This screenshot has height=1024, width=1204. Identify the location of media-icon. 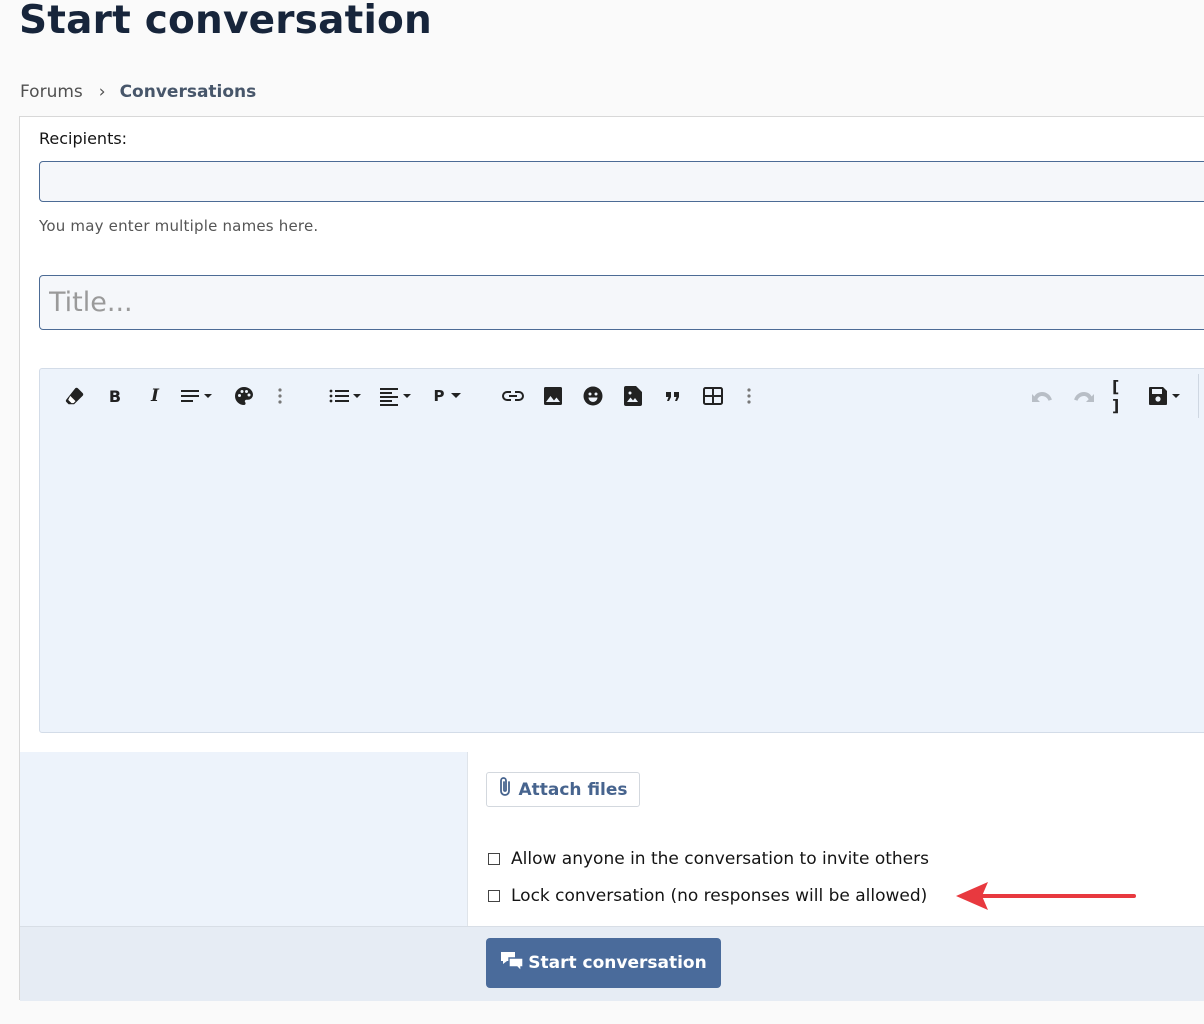
(633, 396).